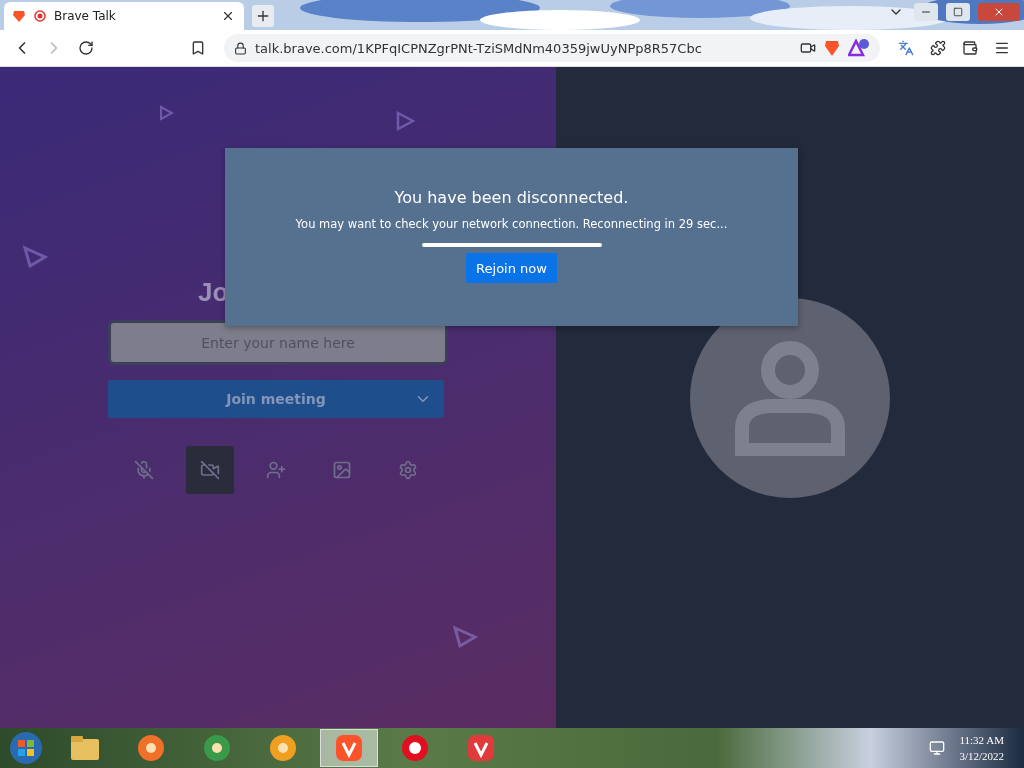 The height and width of the screenshot is (768, 1024). What do you see at coordinates (511, 197) in the screenshot?
I see `dialog-title: You have been disconnected.` at bounding box center [511, 197].